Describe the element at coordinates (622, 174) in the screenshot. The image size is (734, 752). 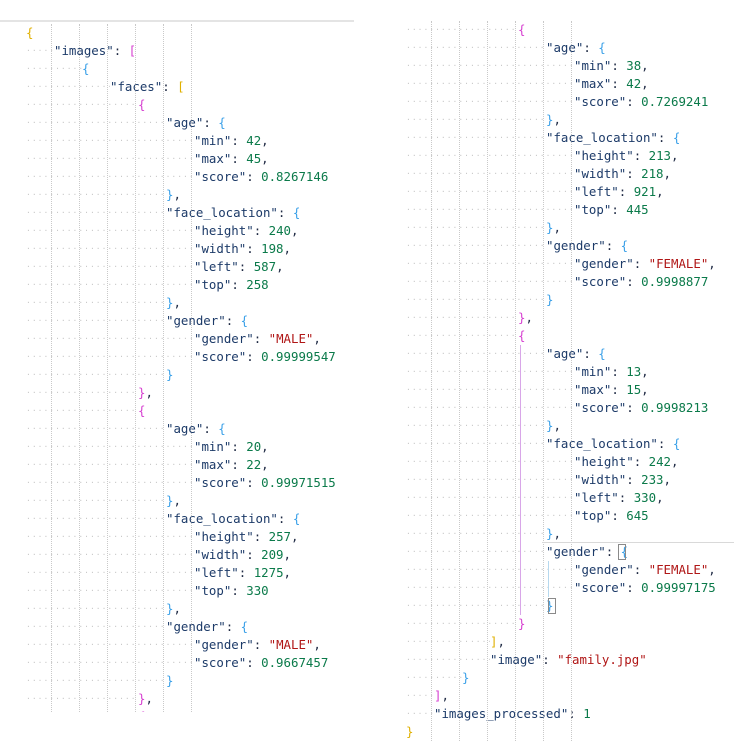
I see `code-line: "width": 218,` at that location.